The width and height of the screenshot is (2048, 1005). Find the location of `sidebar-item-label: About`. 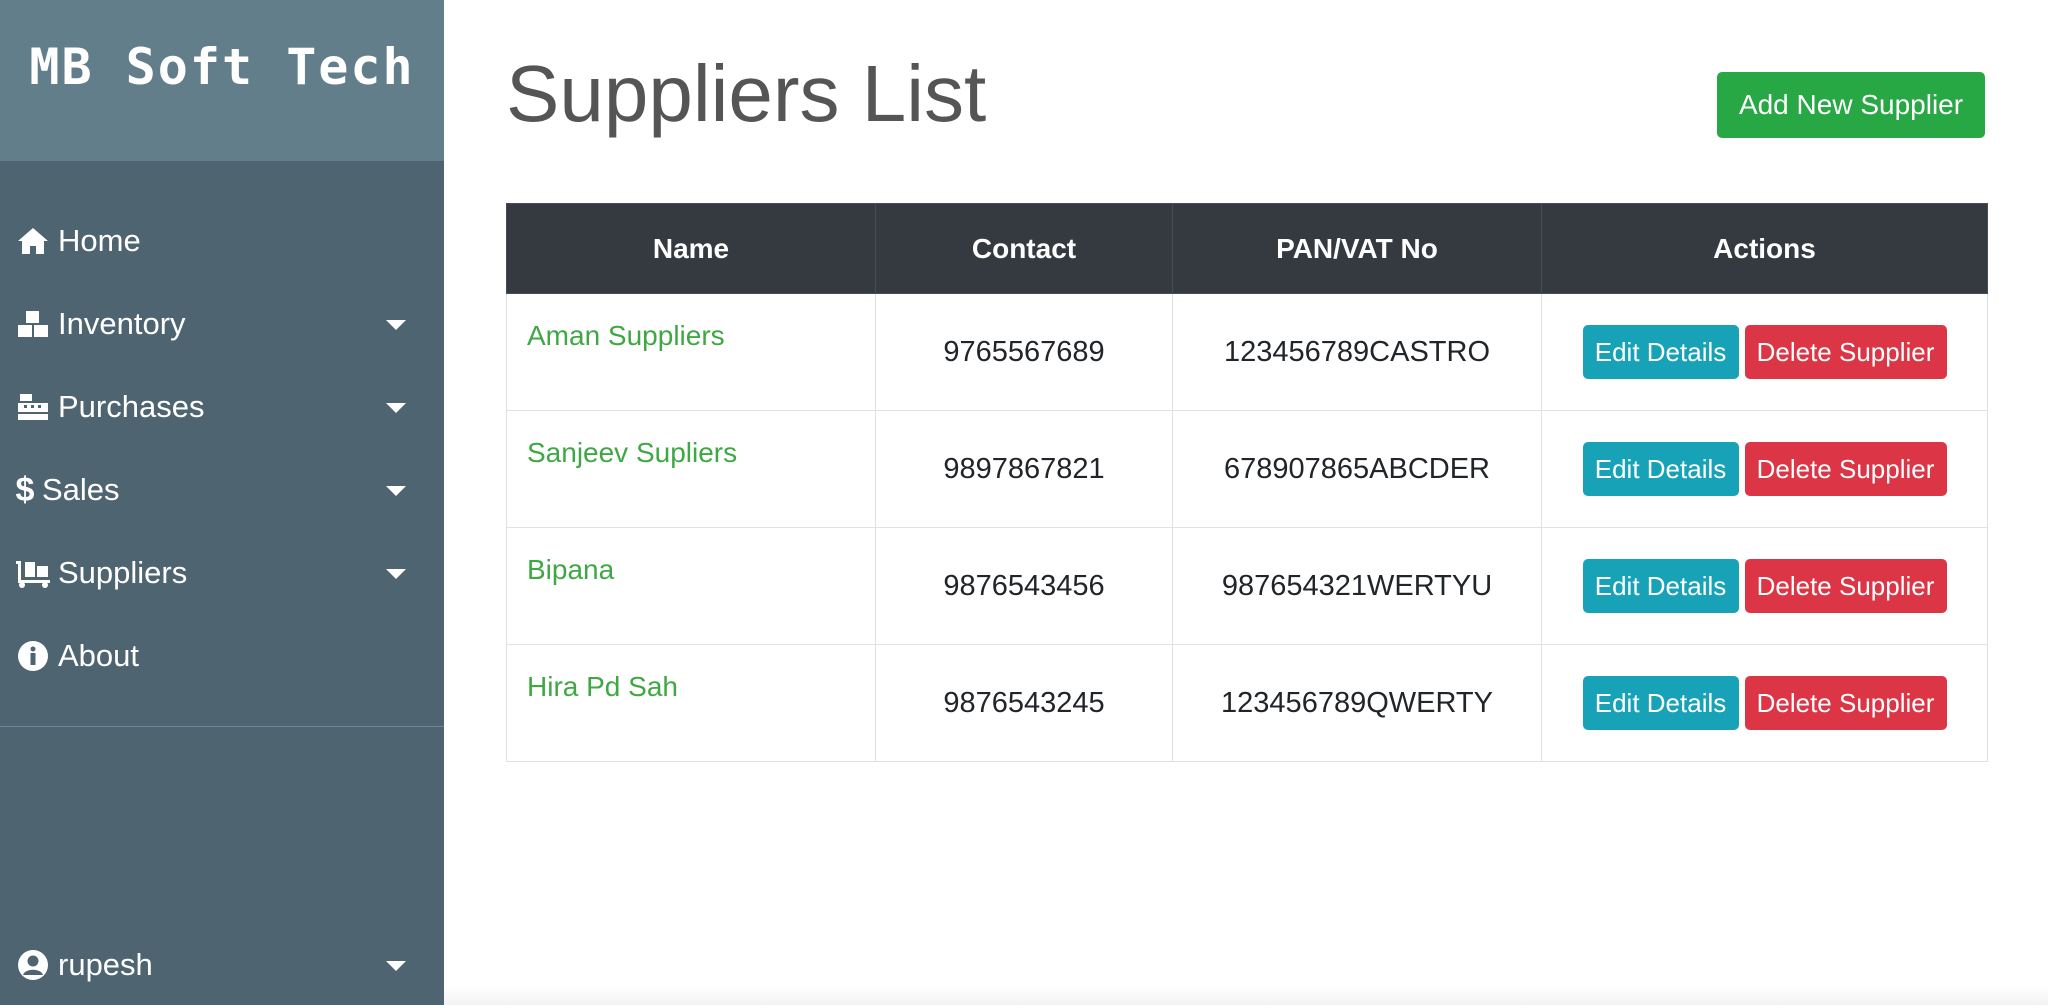

sidebar-item-label: About is located at coordinates (99, 655).